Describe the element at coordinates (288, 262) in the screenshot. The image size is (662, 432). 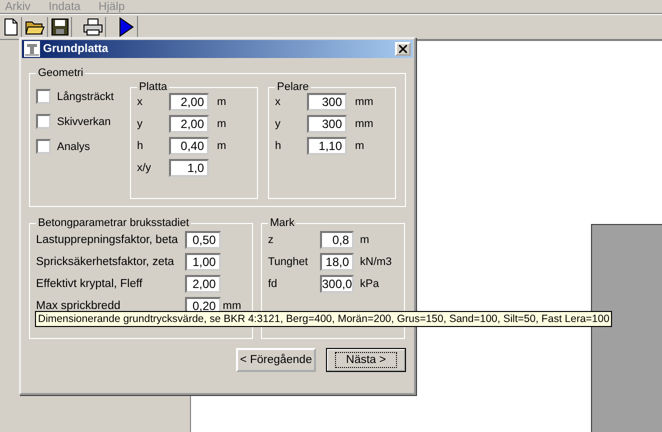
I see `field-label: Tunghet` at that location.